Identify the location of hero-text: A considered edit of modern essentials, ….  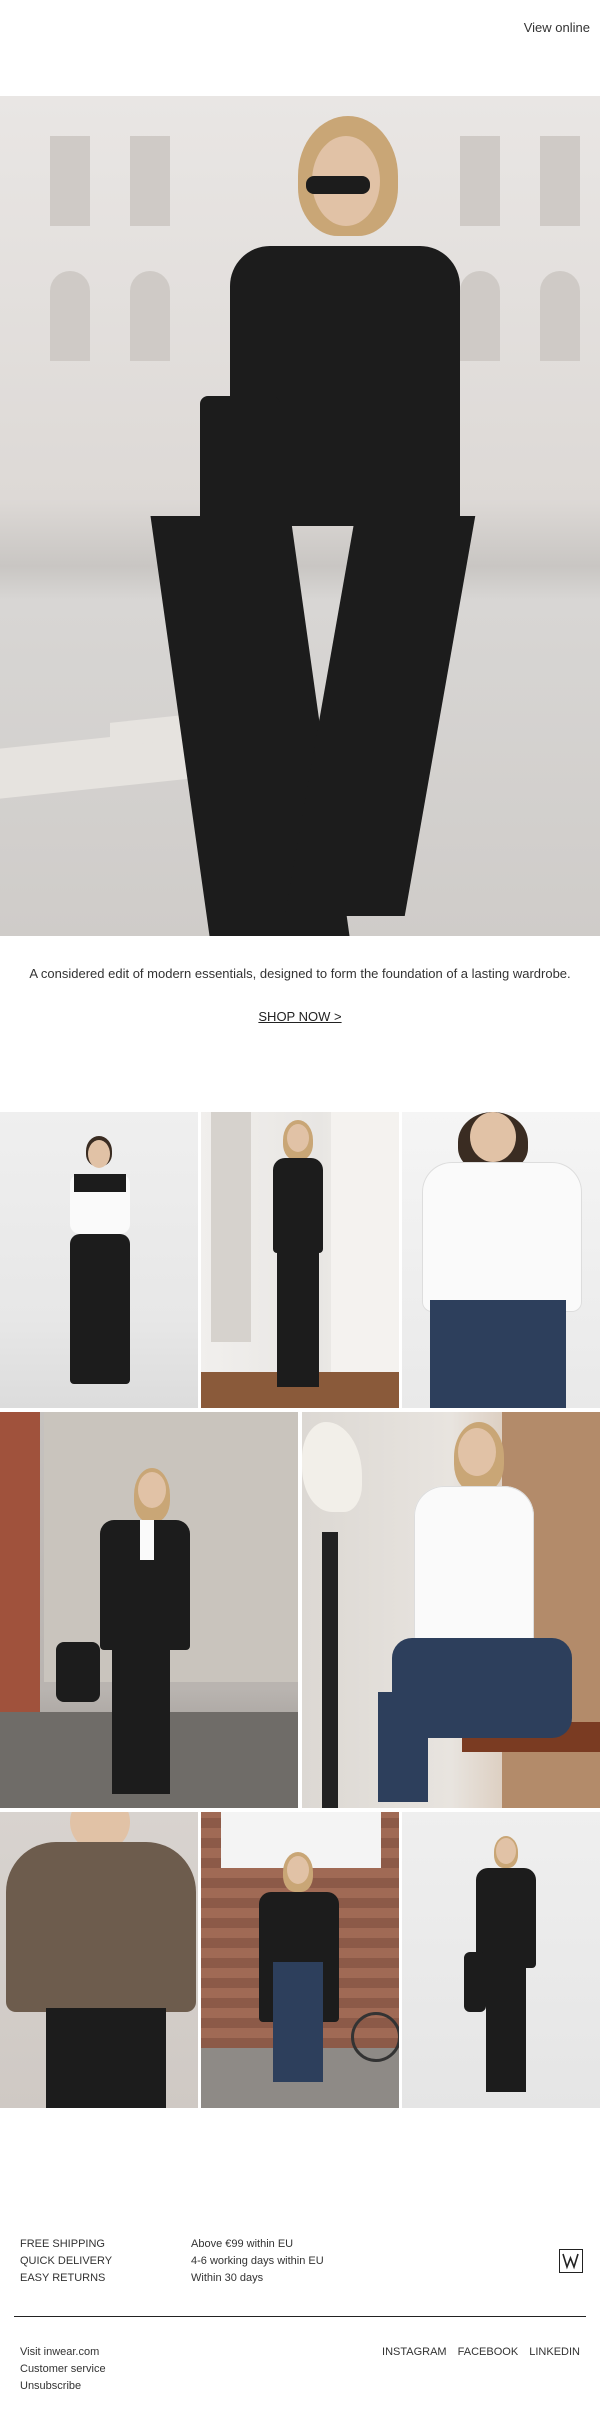
(300, 973).